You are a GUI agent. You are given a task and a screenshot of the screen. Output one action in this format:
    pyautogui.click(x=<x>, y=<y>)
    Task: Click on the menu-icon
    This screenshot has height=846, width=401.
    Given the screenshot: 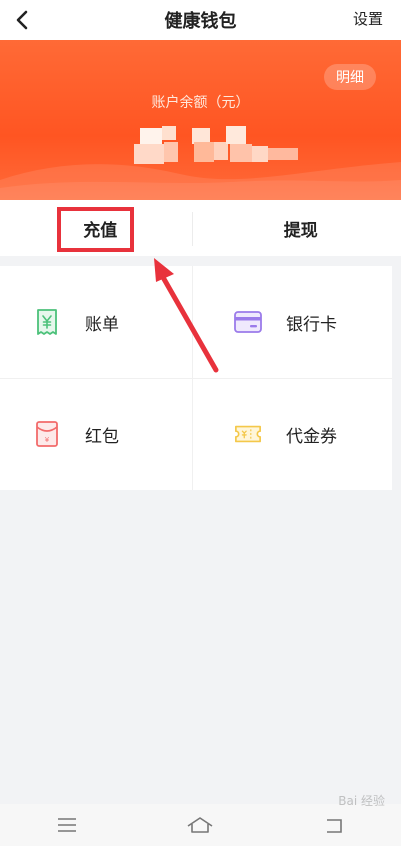 What is the action you would take?
    pyautogui.click(x=66, y=825)
    